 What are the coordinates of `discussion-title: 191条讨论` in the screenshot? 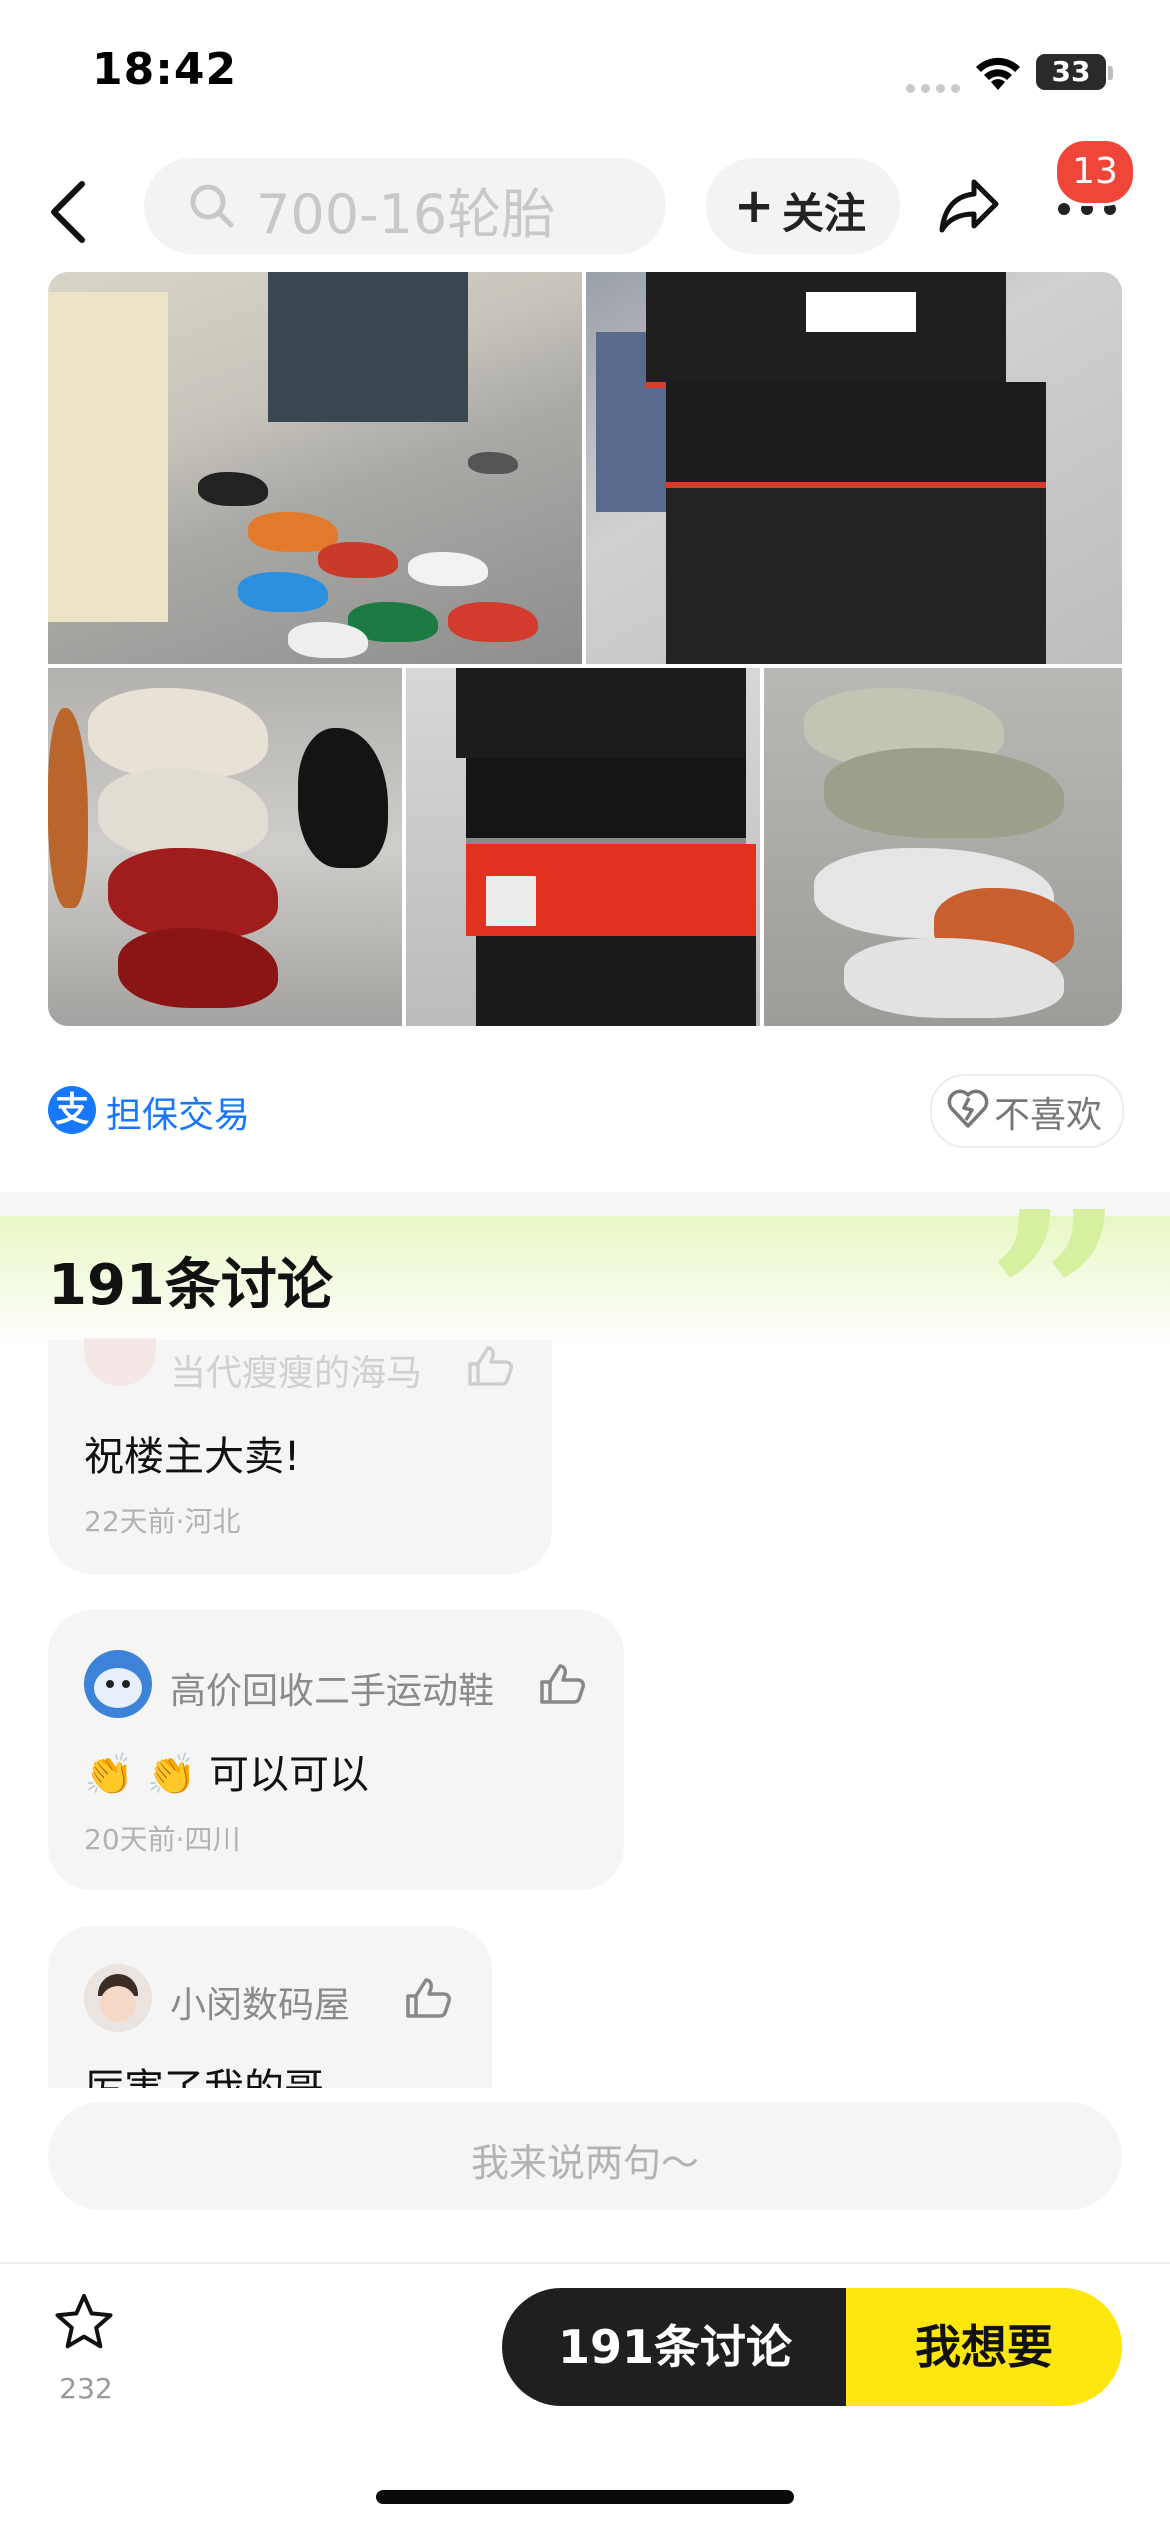 It's located at (190, 1285).